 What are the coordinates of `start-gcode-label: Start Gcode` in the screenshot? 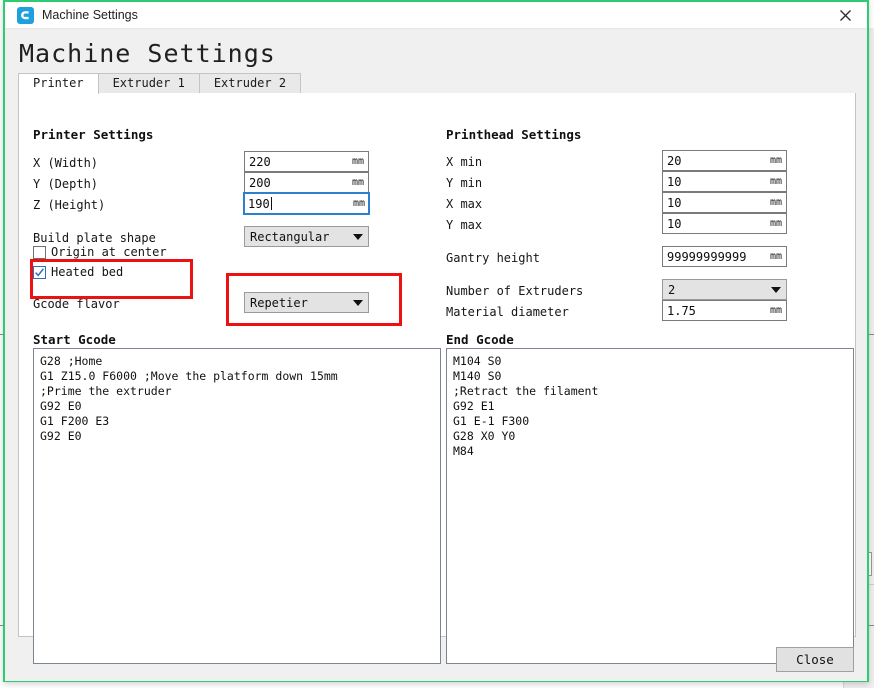 It's located at (74, 339).